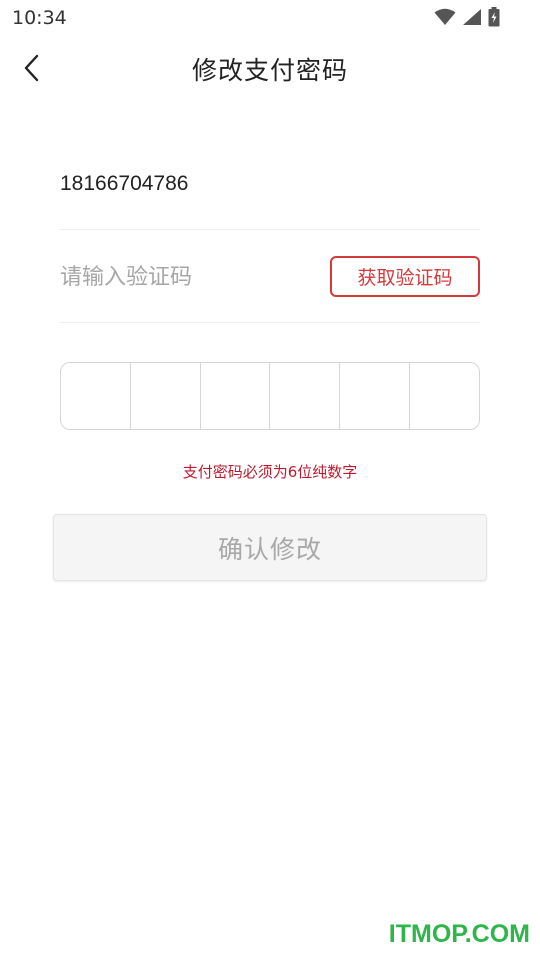 This screenshot has height=960, width=540. Describe the element at coordinates (472, 19) in the screenshot. I see `cellular-signal-icon` at that location.